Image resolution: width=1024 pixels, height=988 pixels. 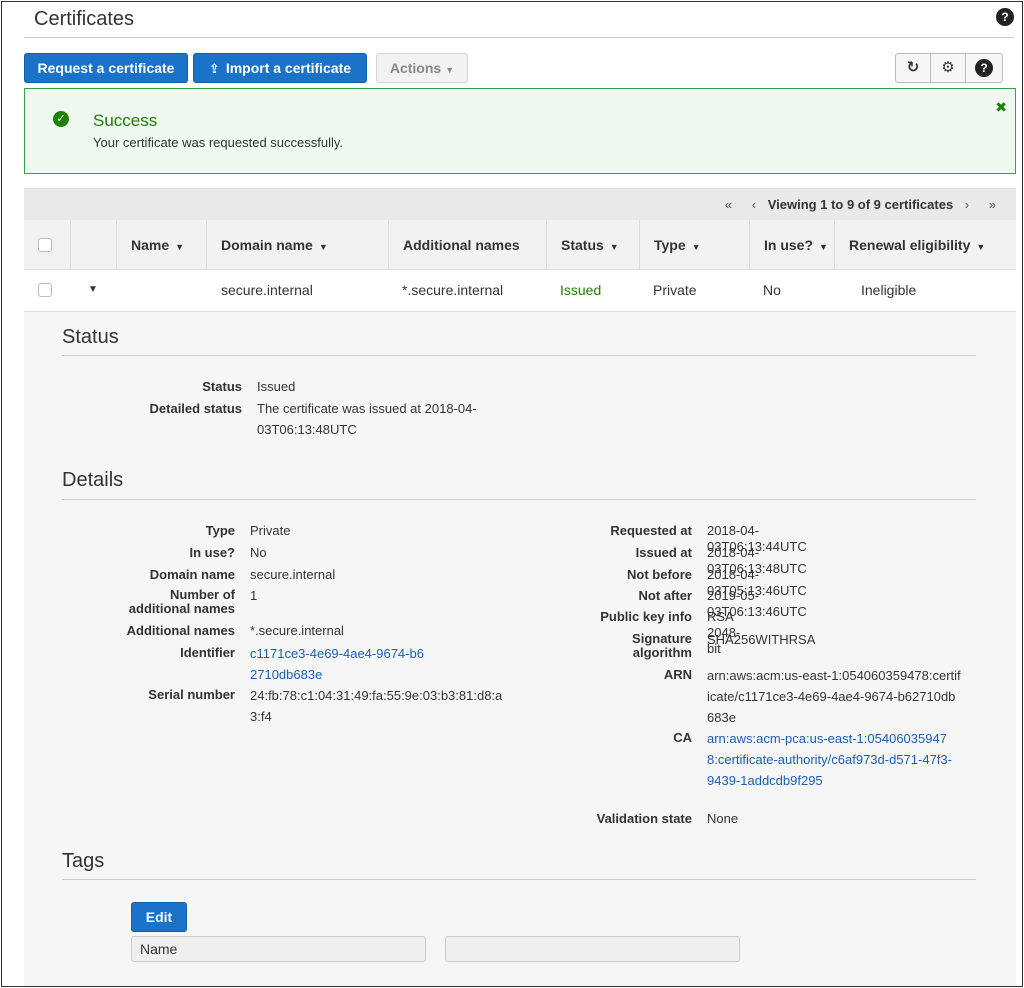 I want to click on tag-name-field: Name, so click(x=278, y=949).